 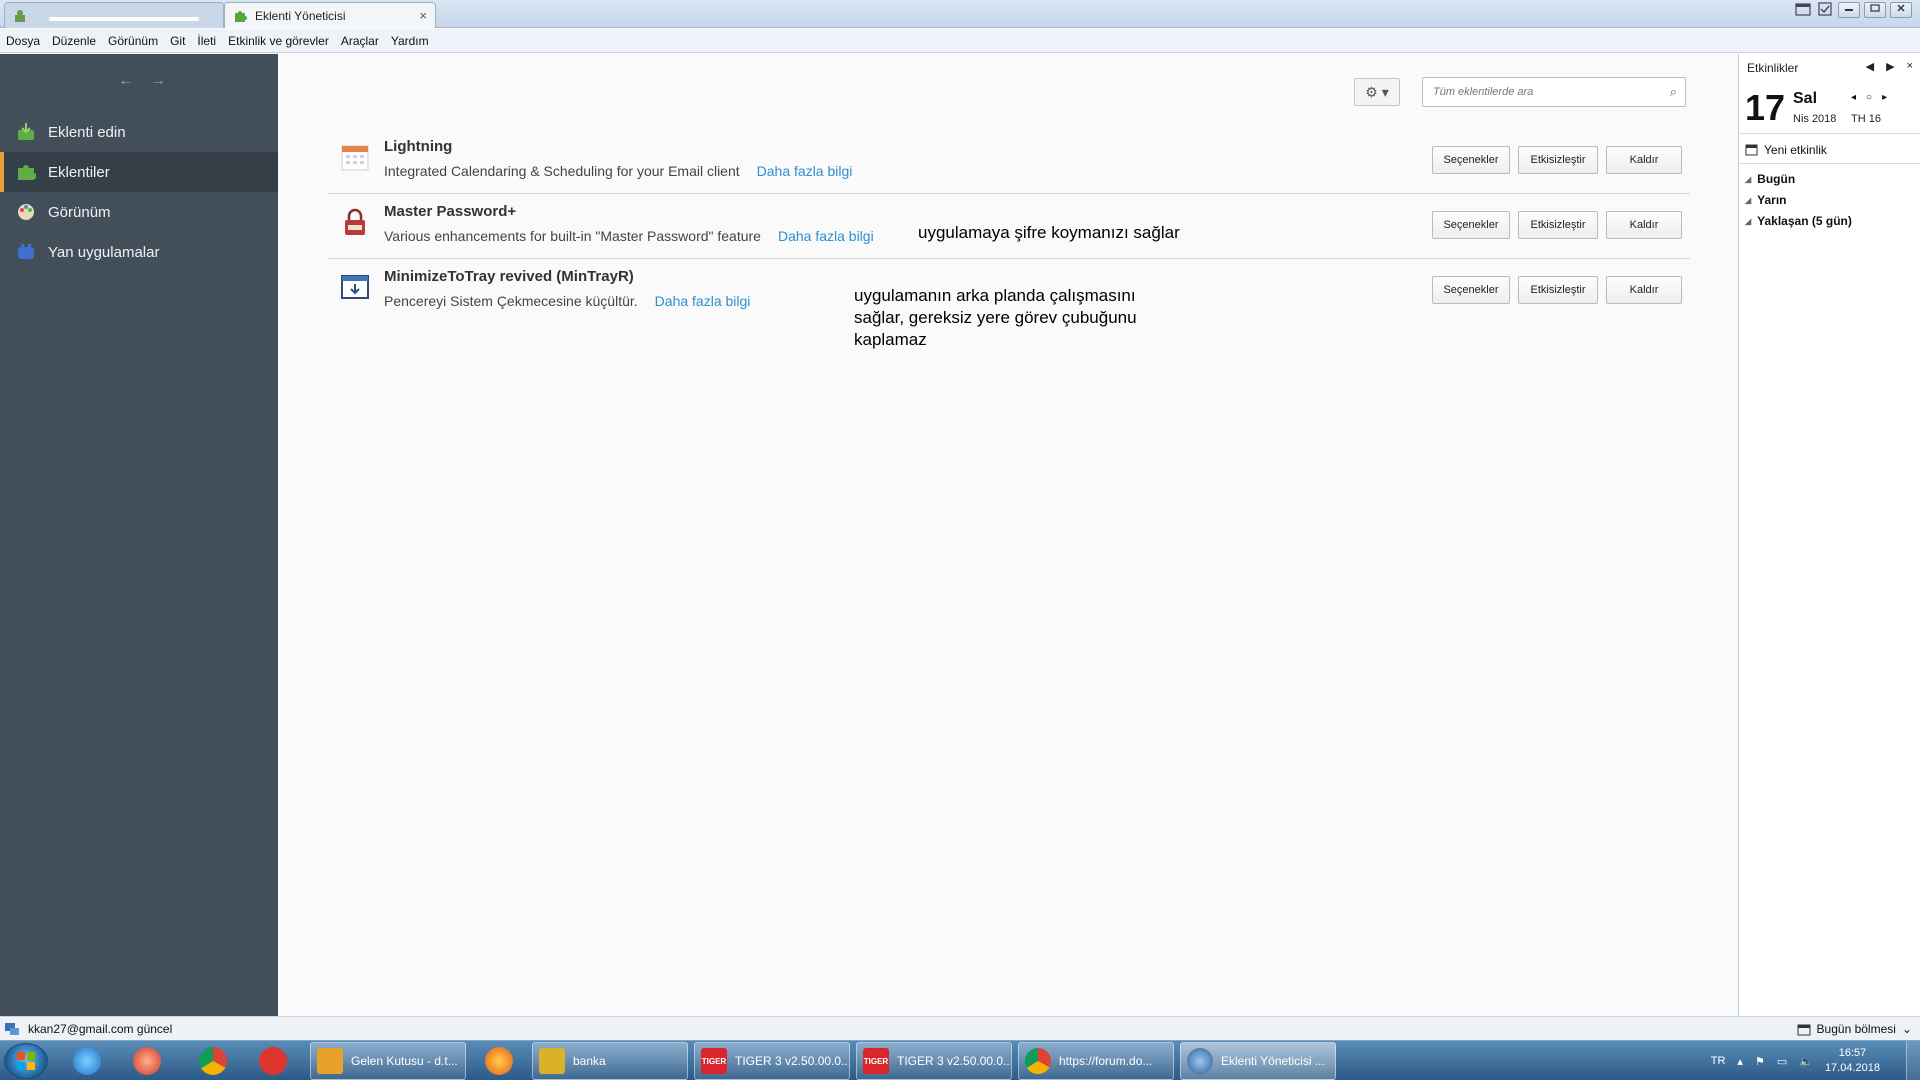 I want to click on addon-actions: Seçenekler Etkisizleştir Kaldır, so click(x=1557, y=290).